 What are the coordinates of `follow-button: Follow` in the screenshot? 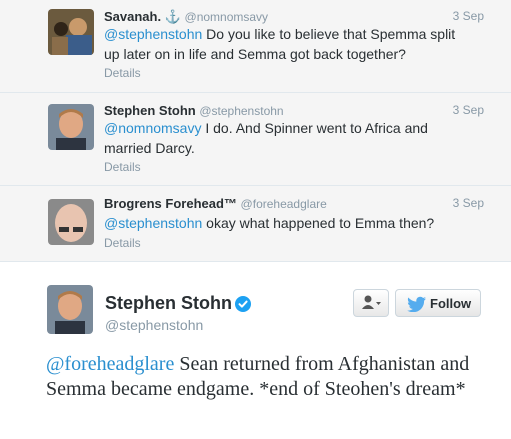 It's located at (438, 303).